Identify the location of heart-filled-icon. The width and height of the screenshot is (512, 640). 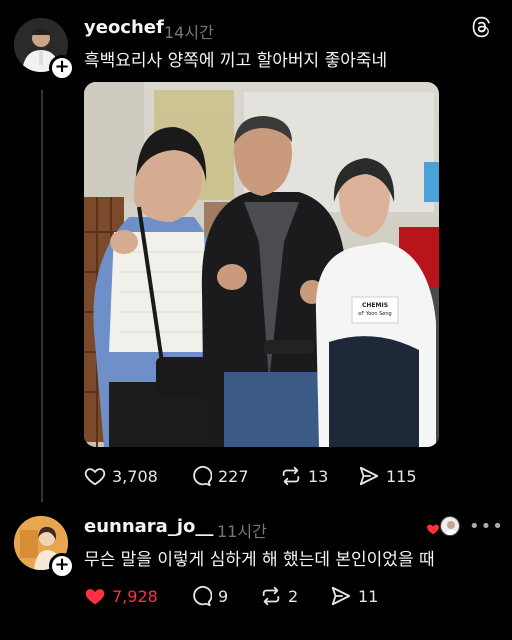
(95, 597).